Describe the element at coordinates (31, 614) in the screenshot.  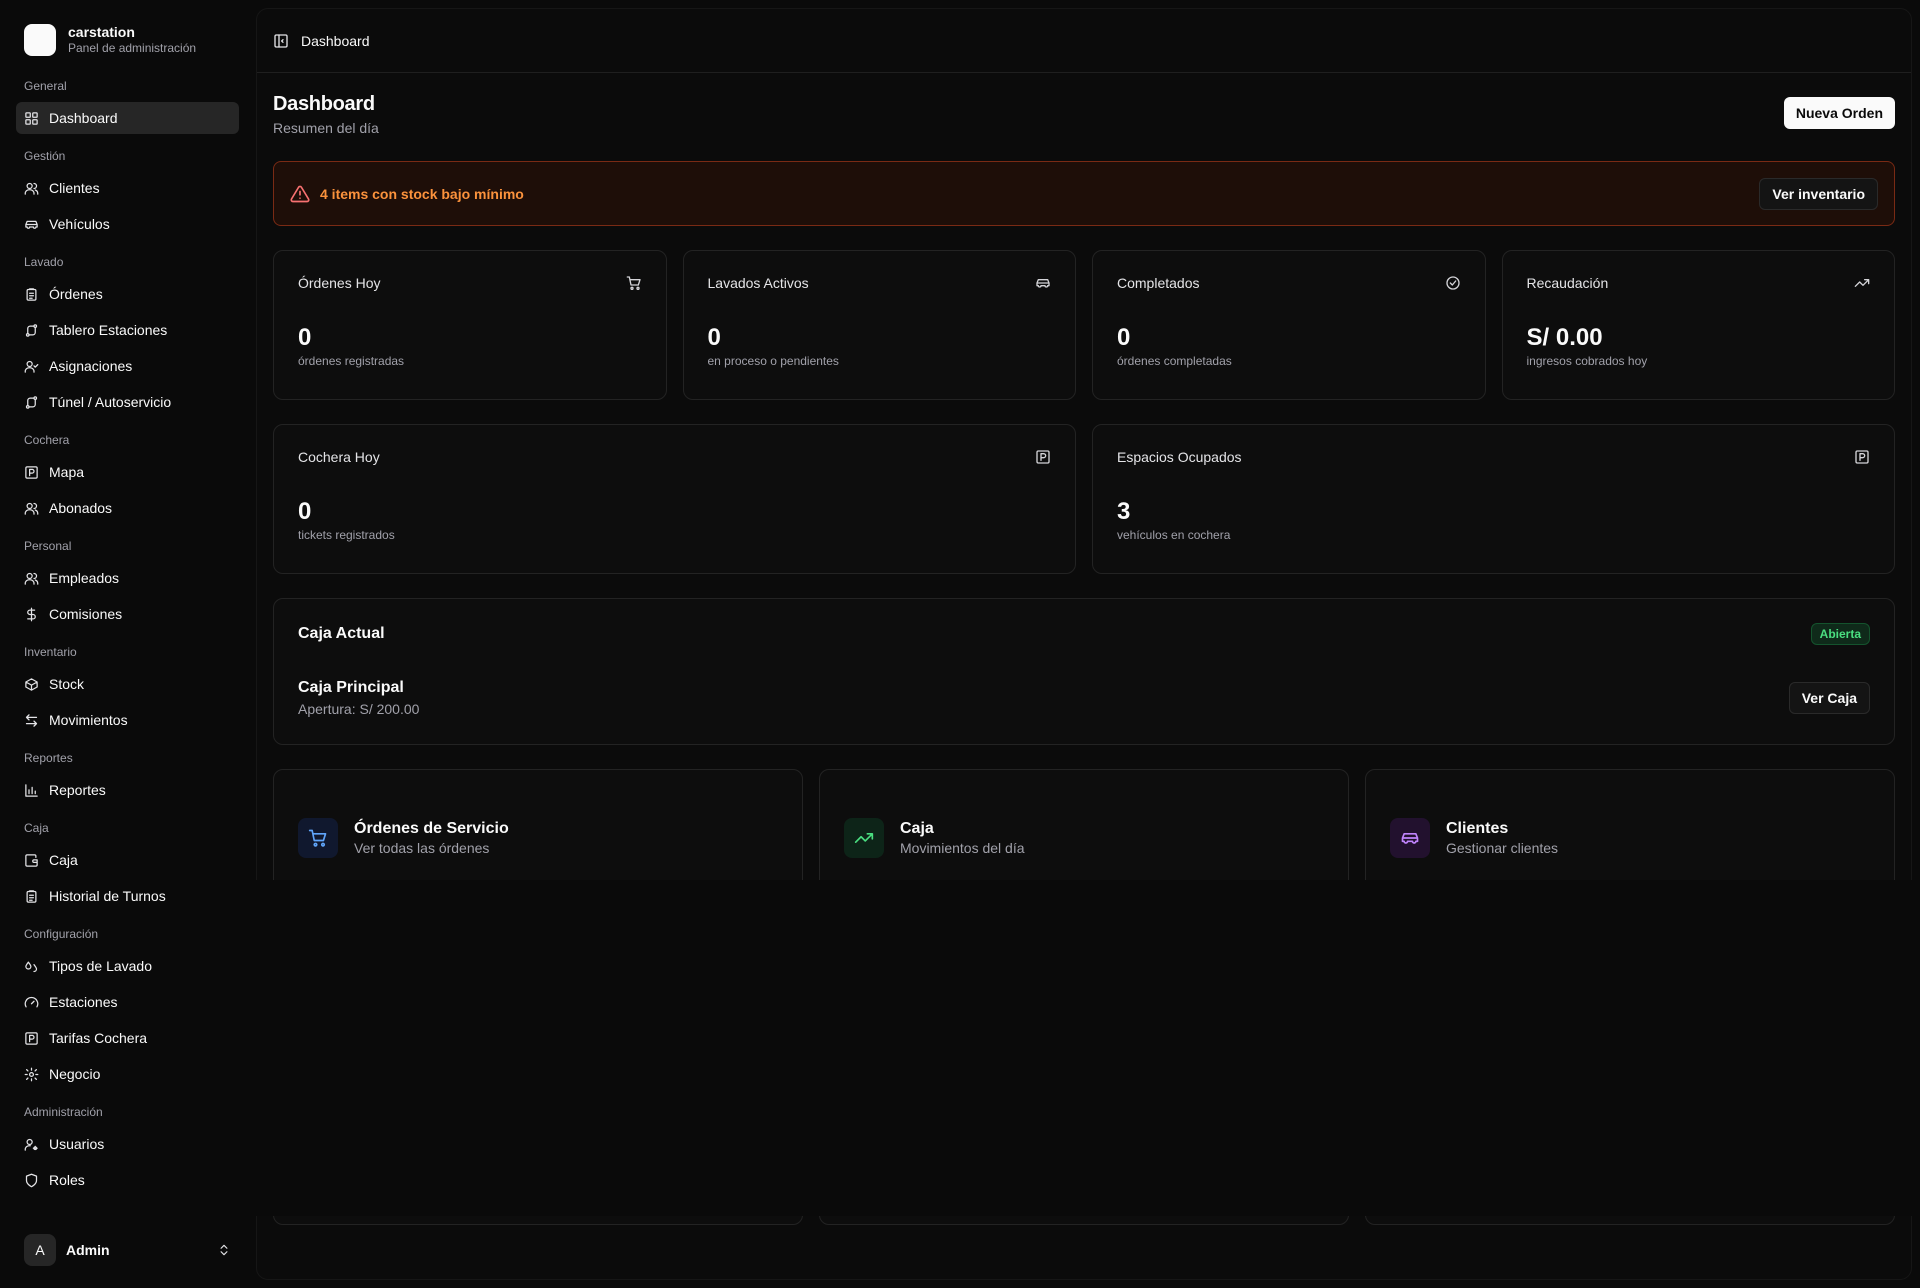
I see `dollar-icon` at that location.